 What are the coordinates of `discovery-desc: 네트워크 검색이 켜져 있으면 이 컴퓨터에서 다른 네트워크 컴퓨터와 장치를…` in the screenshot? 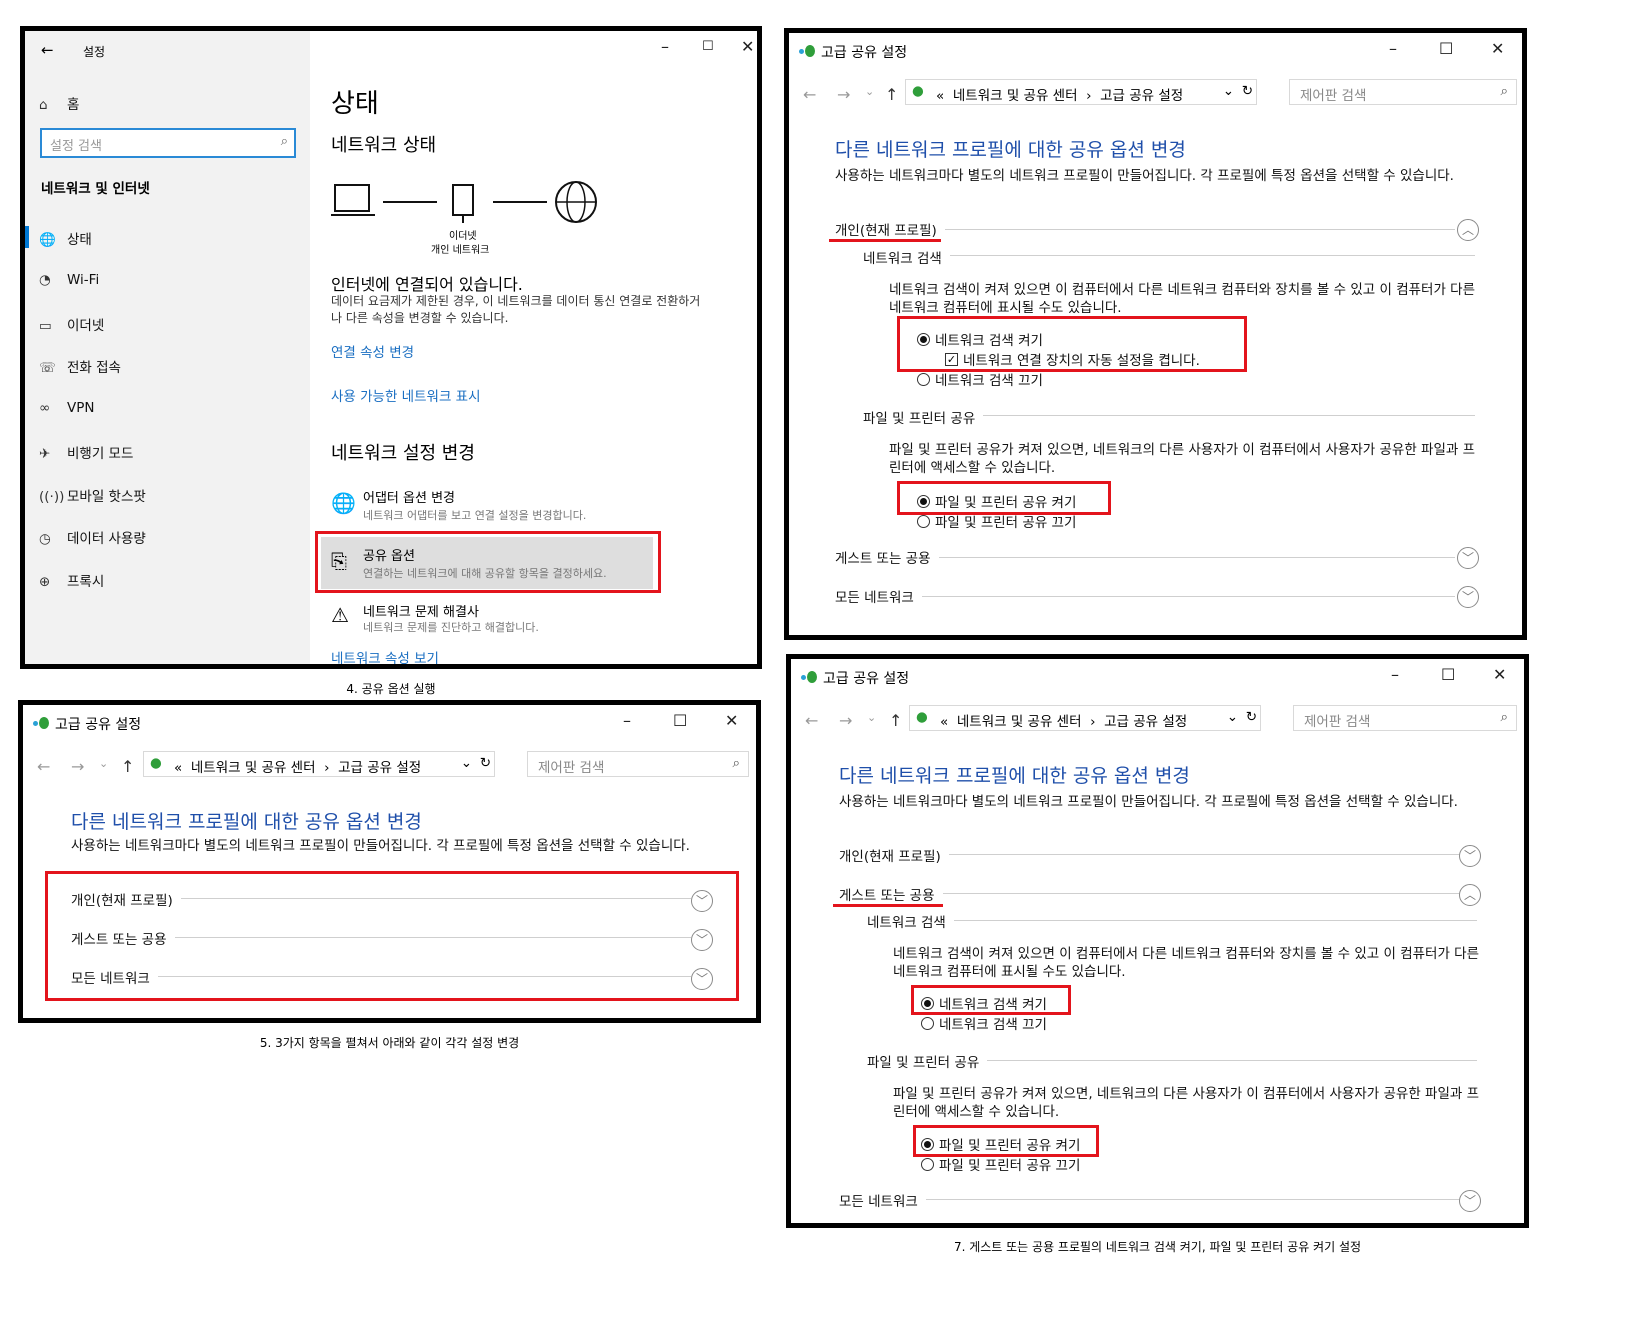 It's located at (1186, 963).